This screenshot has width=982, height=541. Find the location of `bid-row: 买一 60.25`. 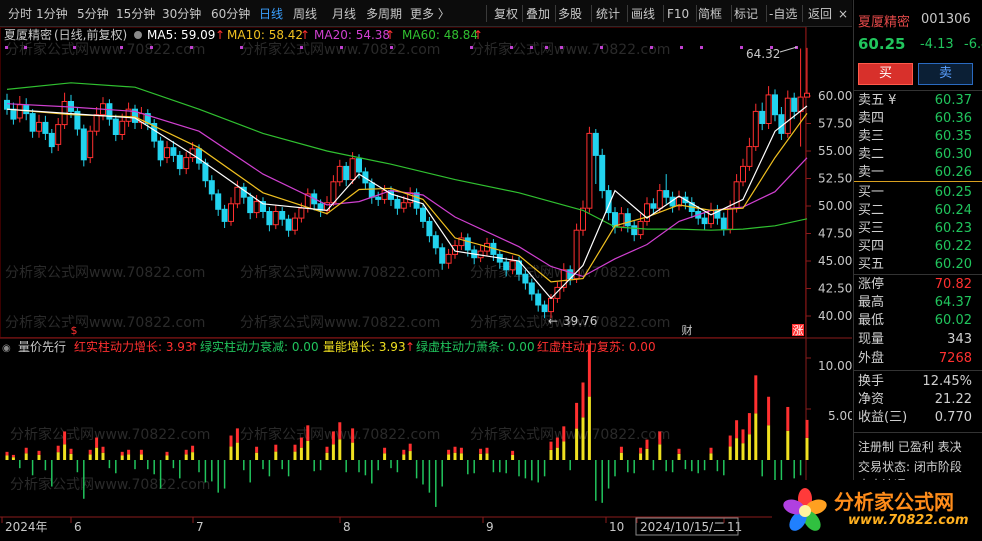

bid-row: 买一 60.25 is located at coordinates (918, 192).